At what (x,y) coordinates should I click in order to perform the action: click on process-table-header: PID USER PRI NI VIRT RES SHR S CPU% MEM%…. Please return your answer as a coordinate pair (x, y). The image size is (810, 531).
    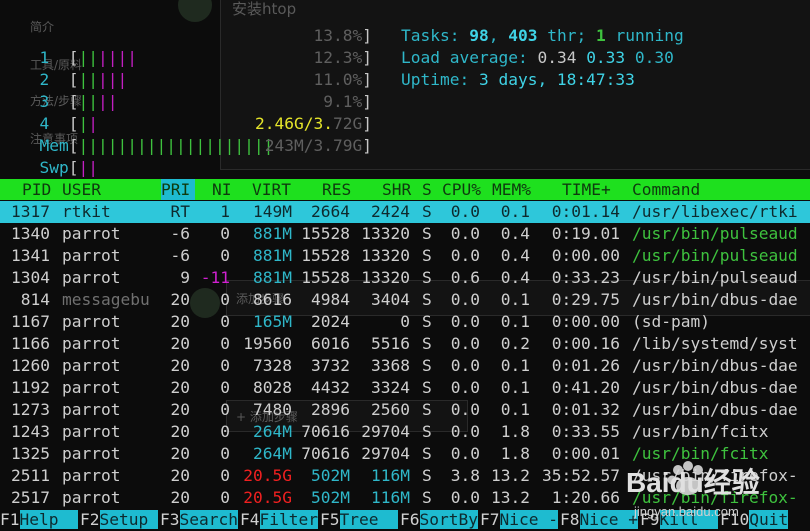
    Looking at the image, I should click on (405, 189).